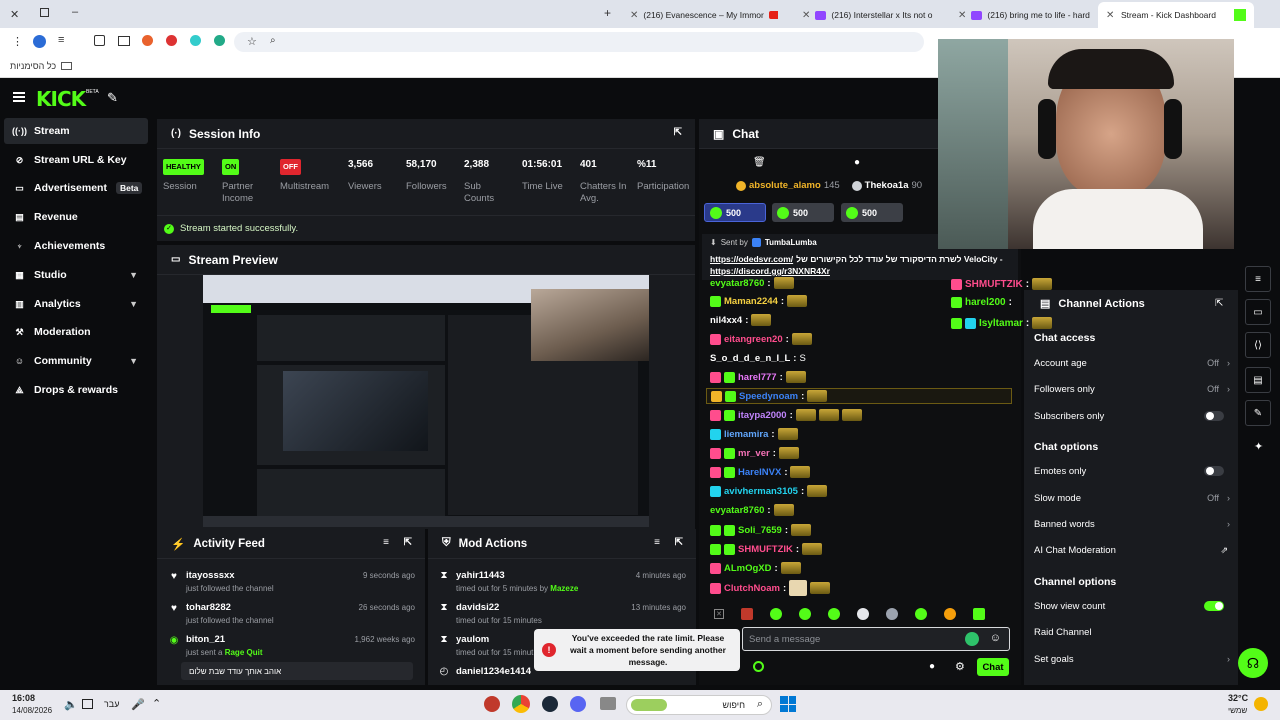 This screenshot has height=720, width=1280. I want to click on filter-icon: ≡, so click(657, 542).